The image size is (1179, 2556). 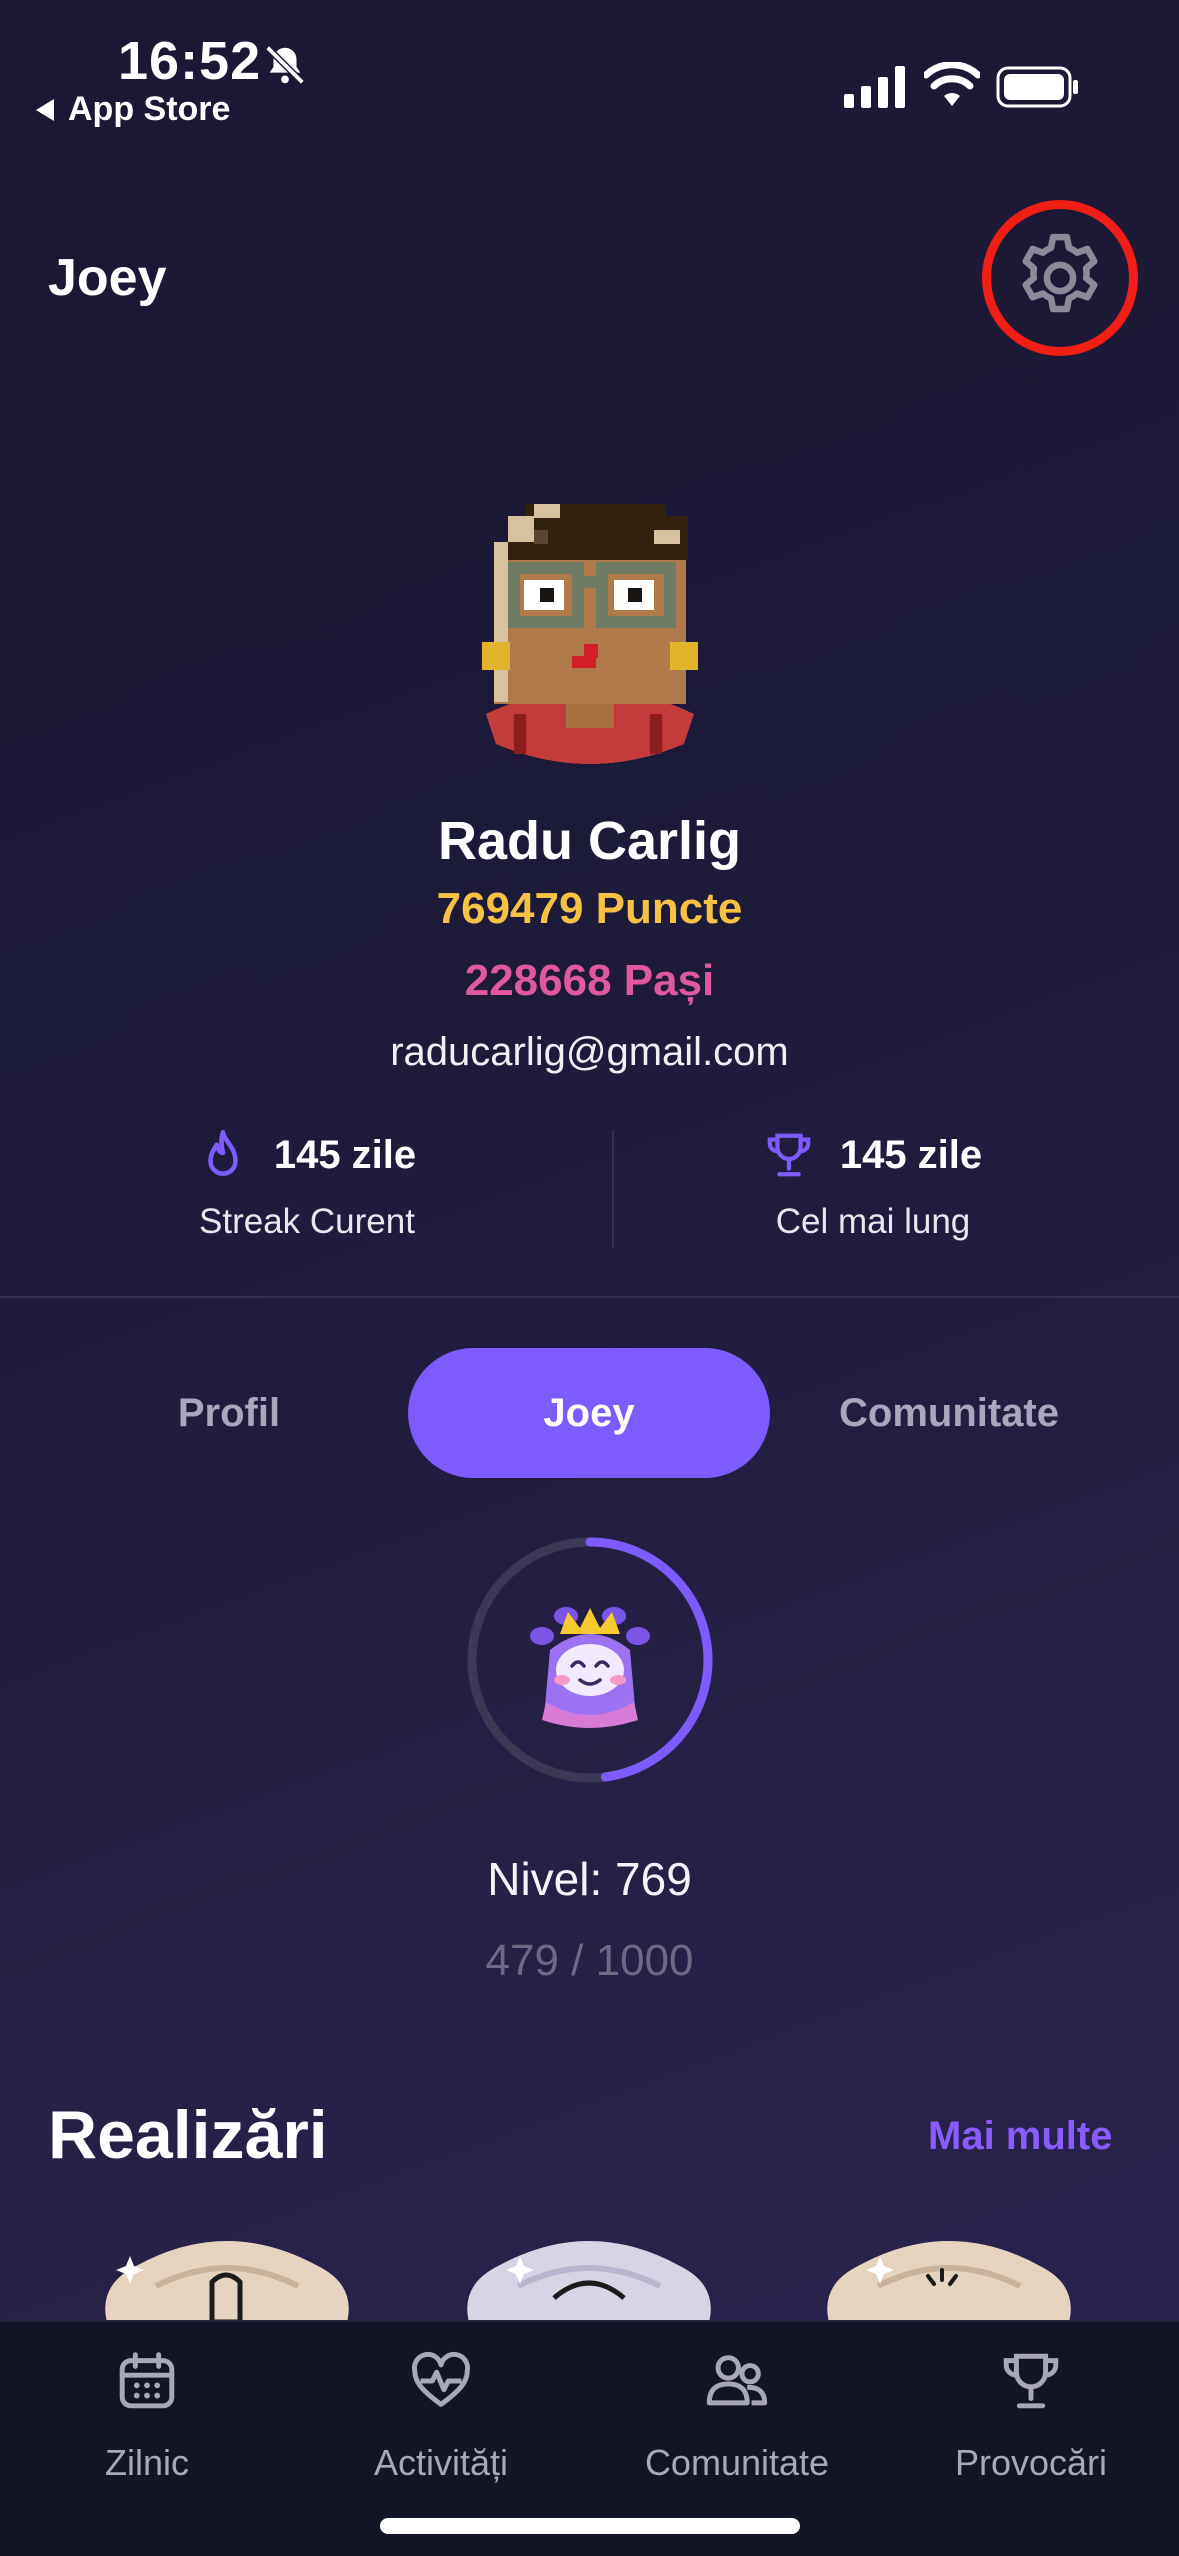 I want to click on user-email: raducarlig@gmail.com, so click(x=589, y=1052).